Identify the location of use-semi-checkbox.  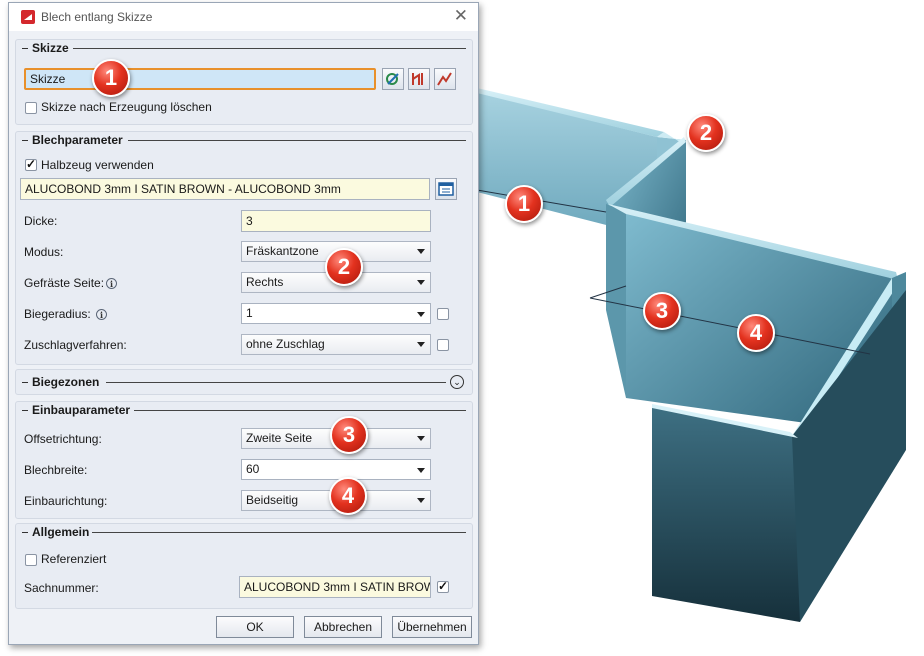
(31, 164).